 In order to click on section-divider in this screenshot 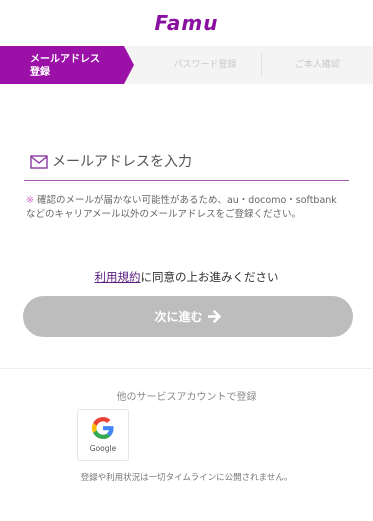, I will do `click(186, 368)`.